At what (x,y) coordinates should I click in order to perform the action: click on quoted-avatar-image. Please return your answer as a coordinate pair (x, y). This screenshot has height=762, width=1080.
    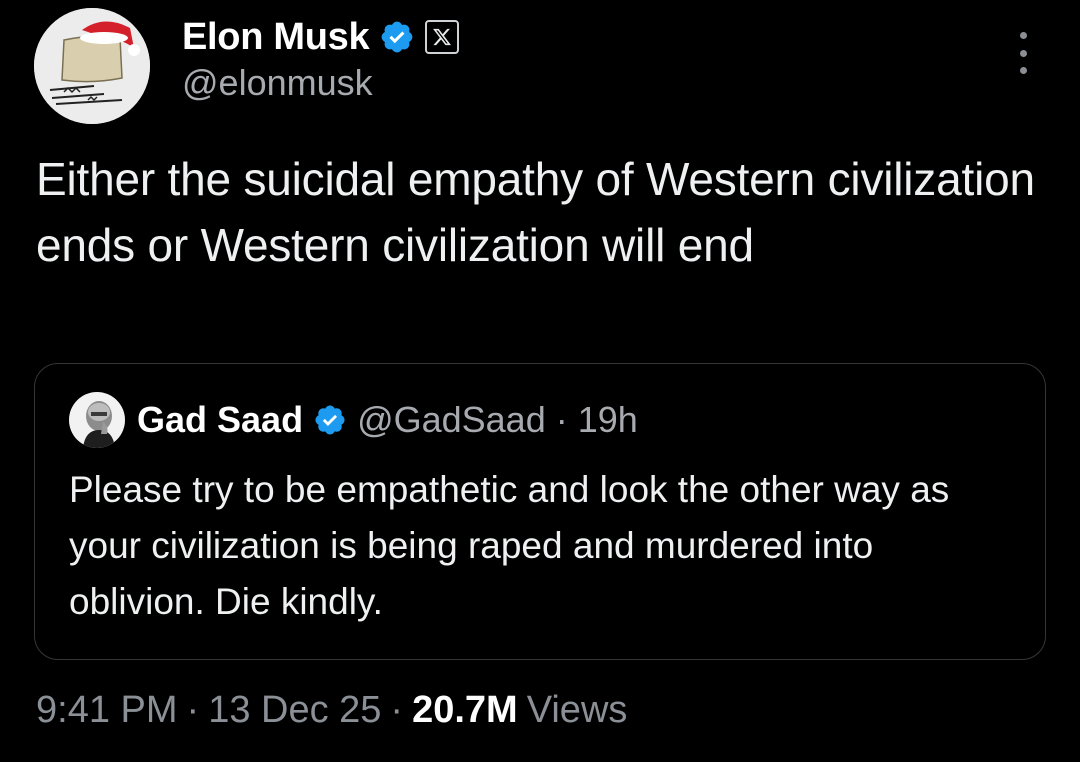
    Looking at the image, I should click on (97, 420).